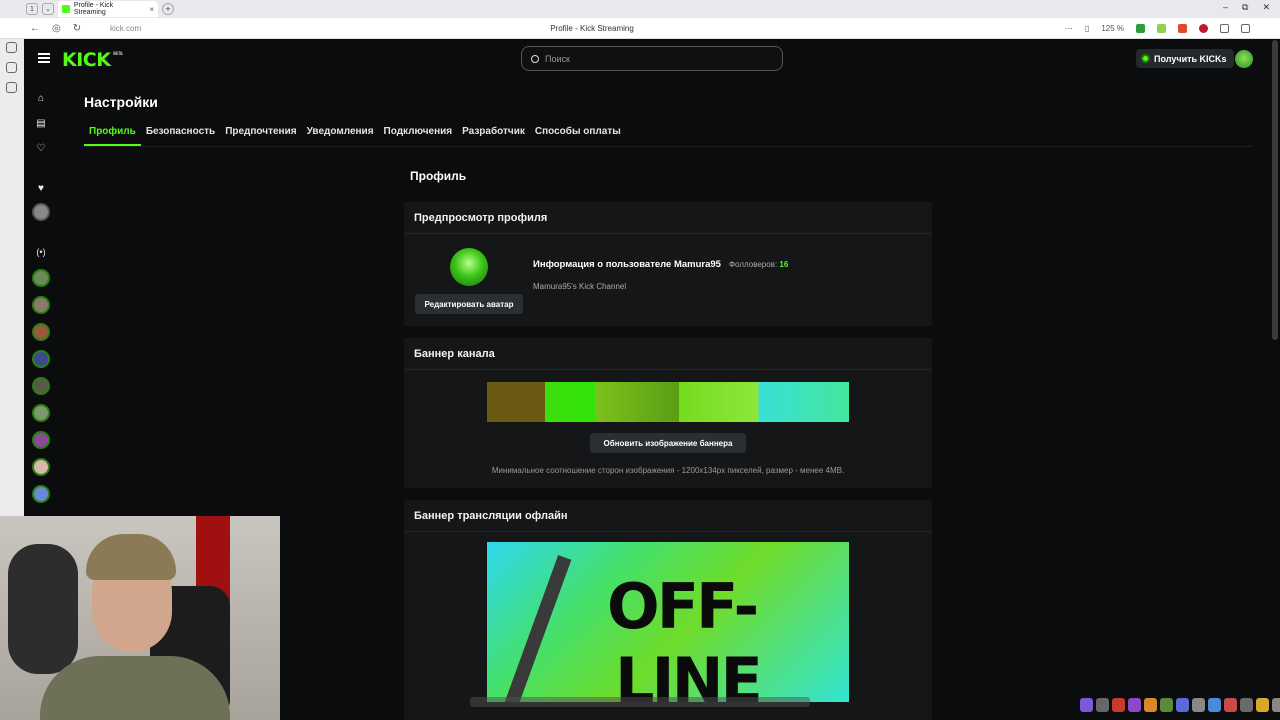 The image size is (1280, 720). What do you see at coordinates (1069, 28) in the screenshot?
I see `more-icon: ⋯` at bounding box center [1069, 28].